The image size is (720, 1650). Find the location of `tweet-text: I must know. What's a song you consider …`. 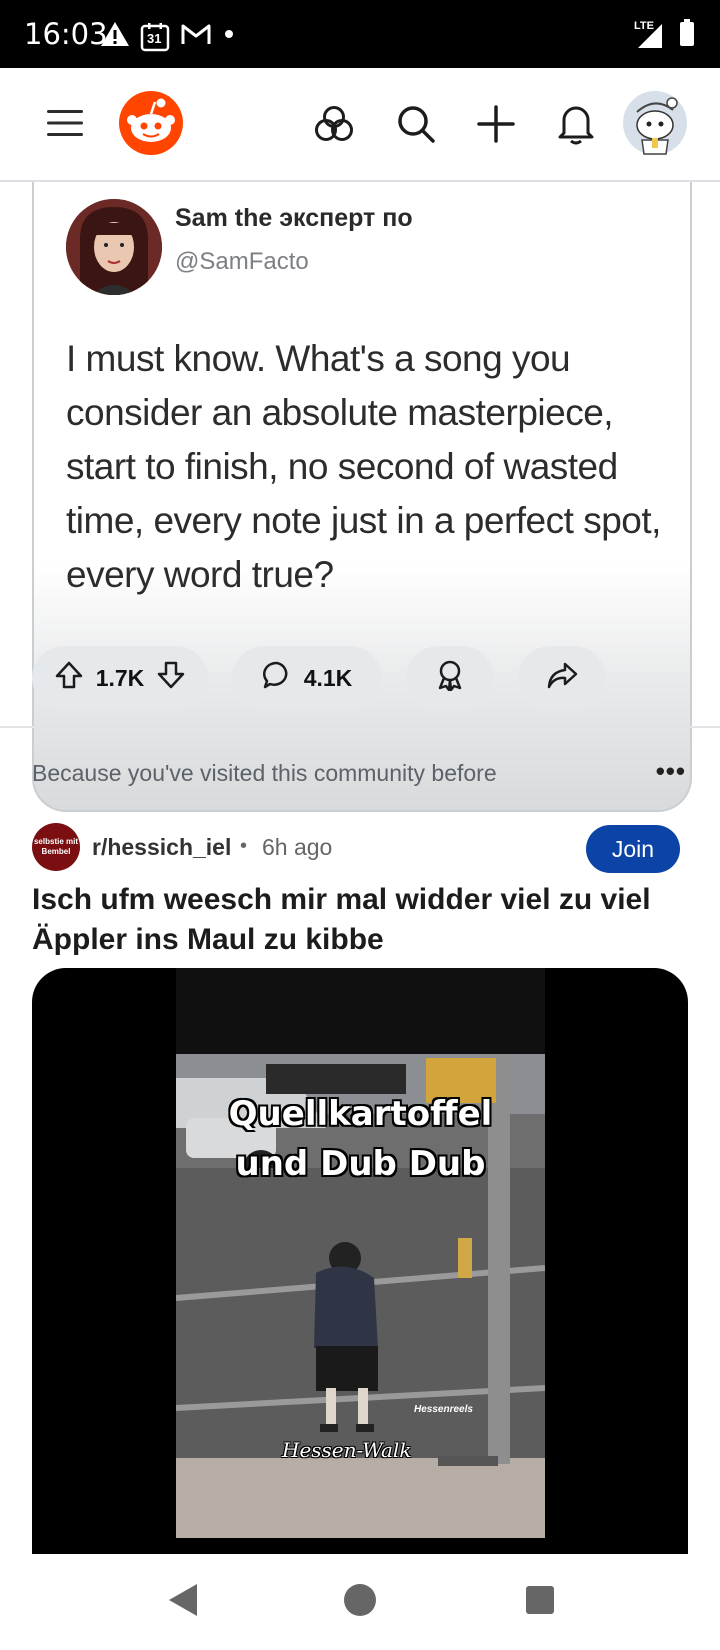

tweet-text: I must know. What's a song you consider … is located at coordinates (363, 466).